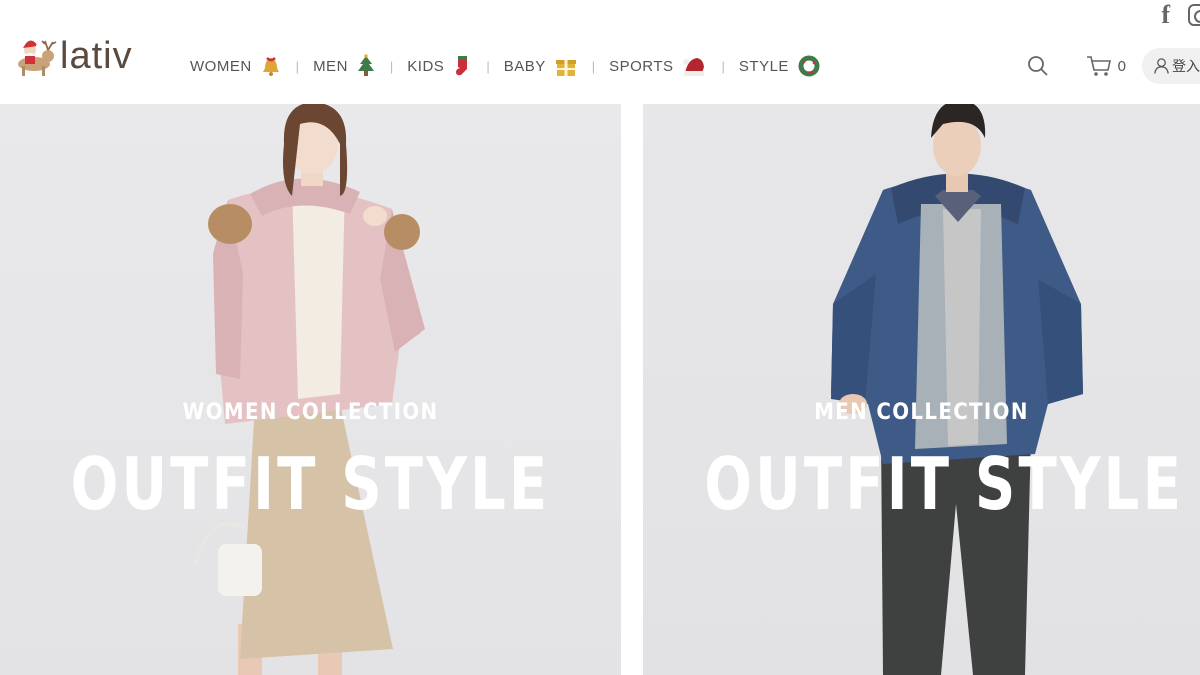  I want to click on nav-item-label: BABY, so click(524, 66).